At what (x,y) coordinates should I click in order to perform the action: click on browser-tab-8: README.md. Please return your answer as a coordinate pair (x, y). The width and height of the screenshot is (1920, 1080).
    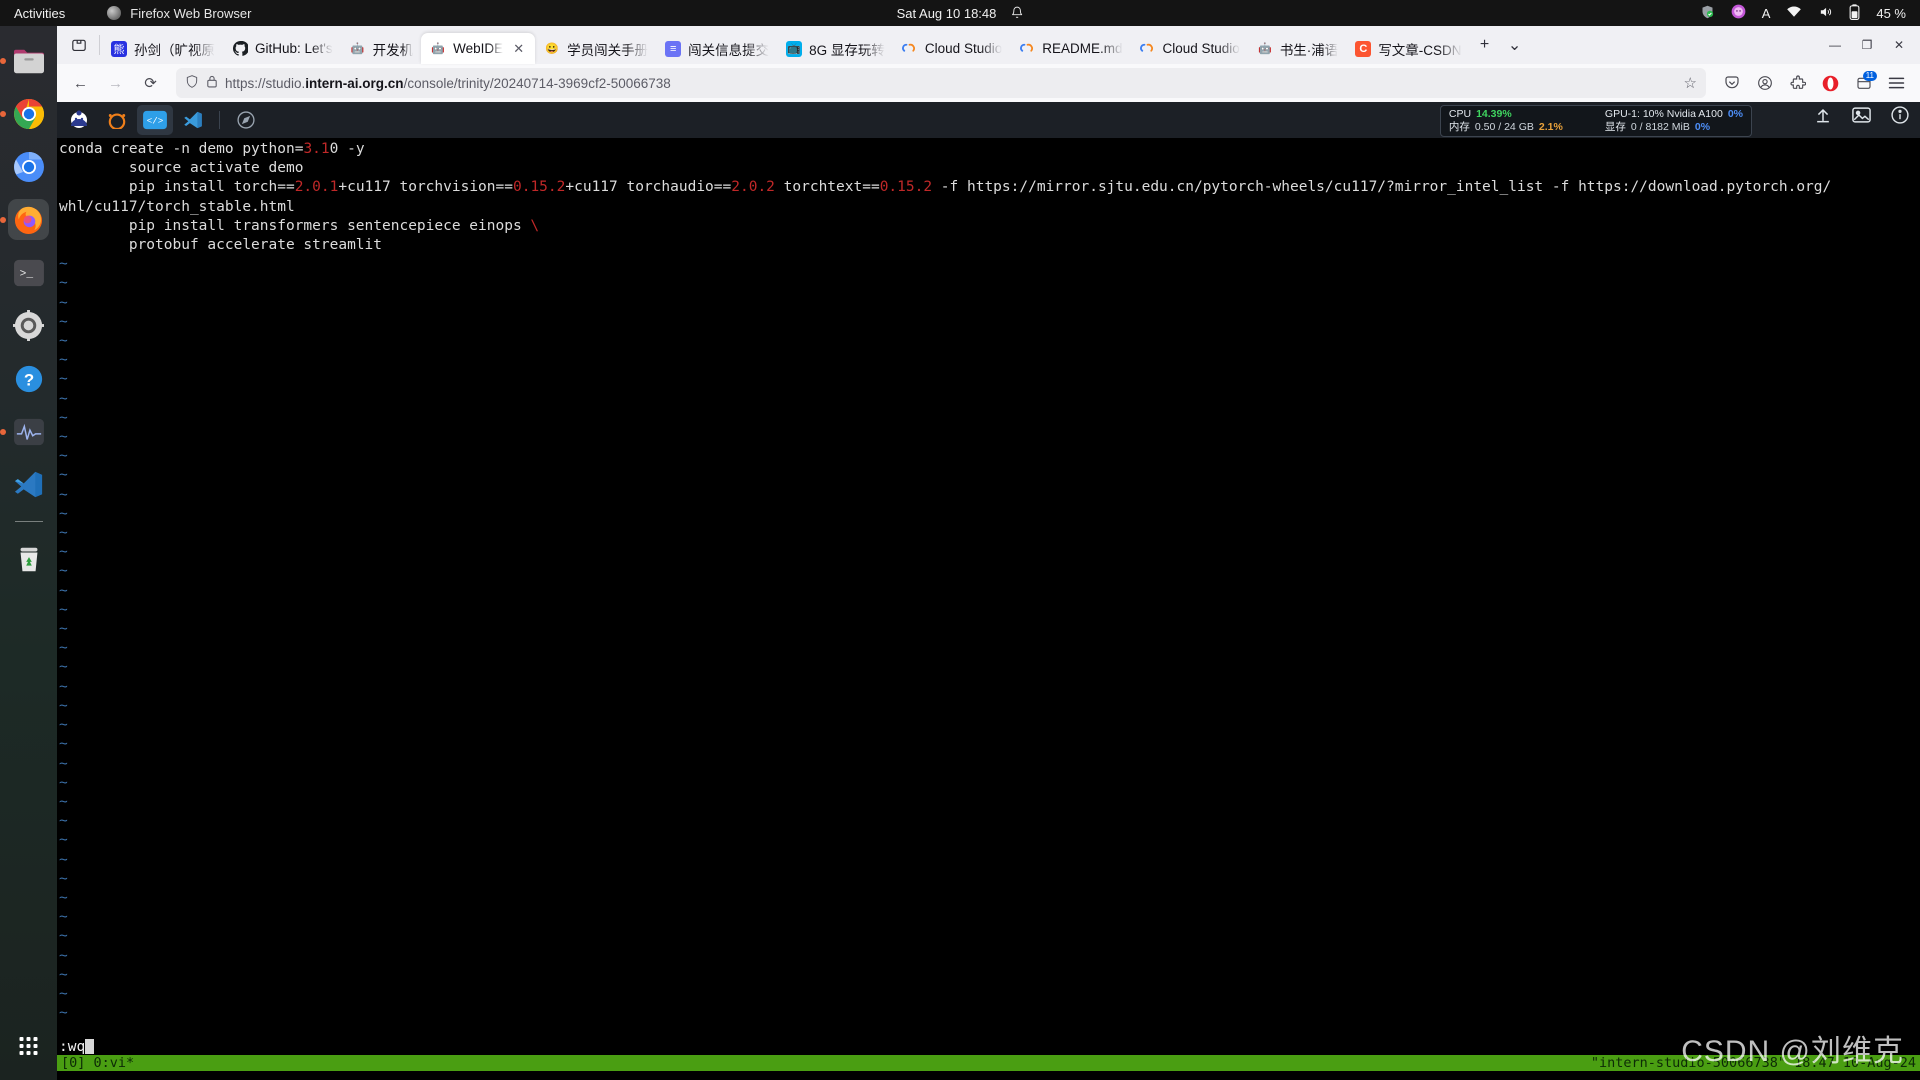
    Looking at the image, I should click on (1070, 48).